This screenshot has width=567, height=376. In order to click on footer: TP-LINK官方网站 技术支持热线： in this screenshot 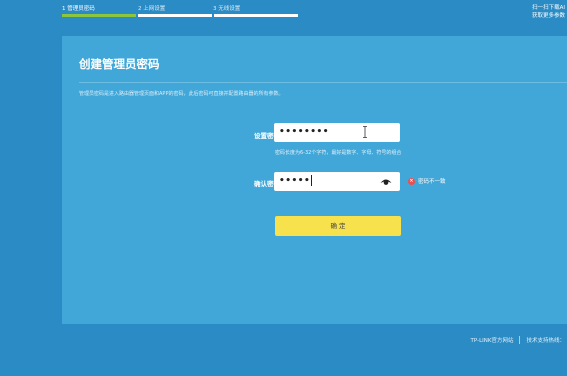, I will do `click(518, 340)`.